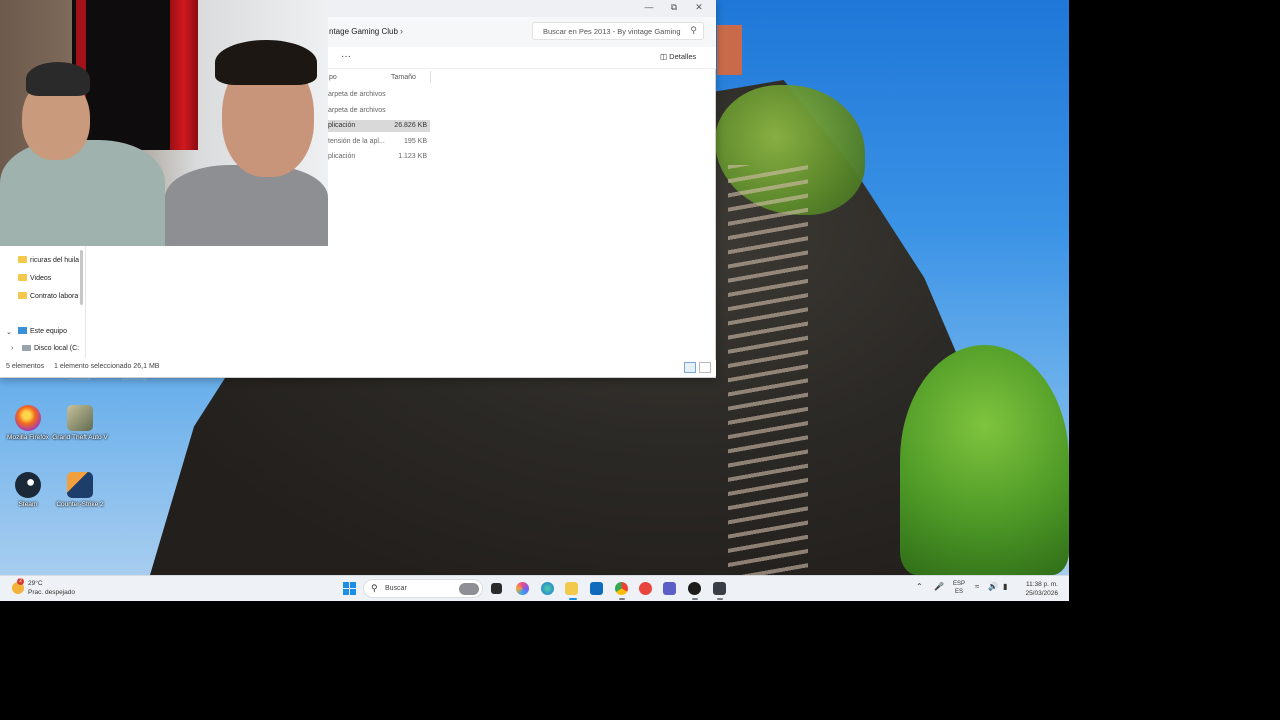 The image size is (1280, 720). Describe the element at coordinates (423, 588) in the screenshot. I see `taskbar-search-box: ⚲ Buscar` at that location.